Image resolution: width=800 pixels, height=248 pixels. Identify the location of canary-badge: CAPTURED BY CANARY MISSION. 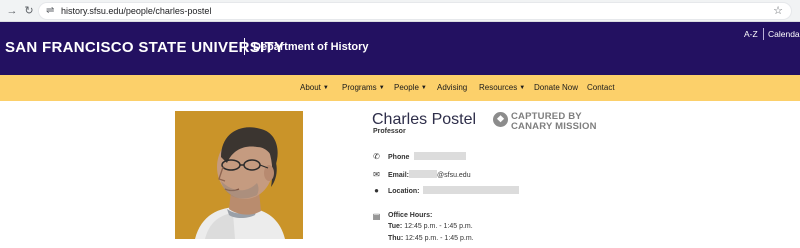
(554, 122).